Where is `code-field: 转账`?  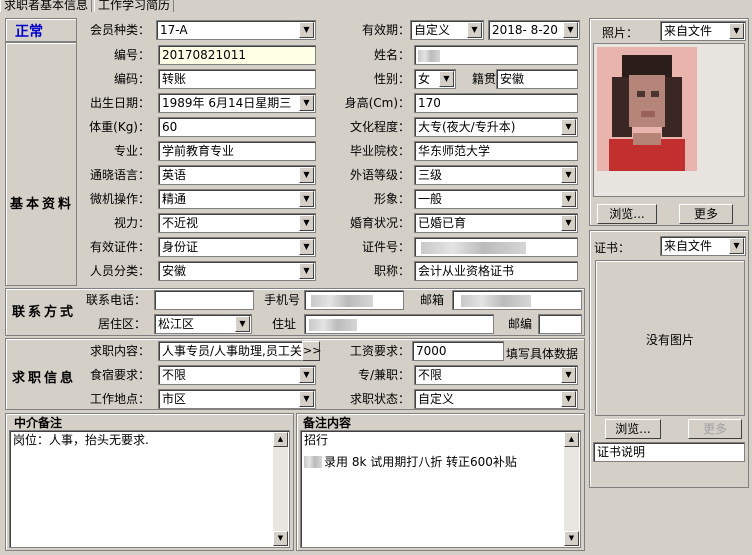 code-field: 转账 is located at coordinates (237, 79).